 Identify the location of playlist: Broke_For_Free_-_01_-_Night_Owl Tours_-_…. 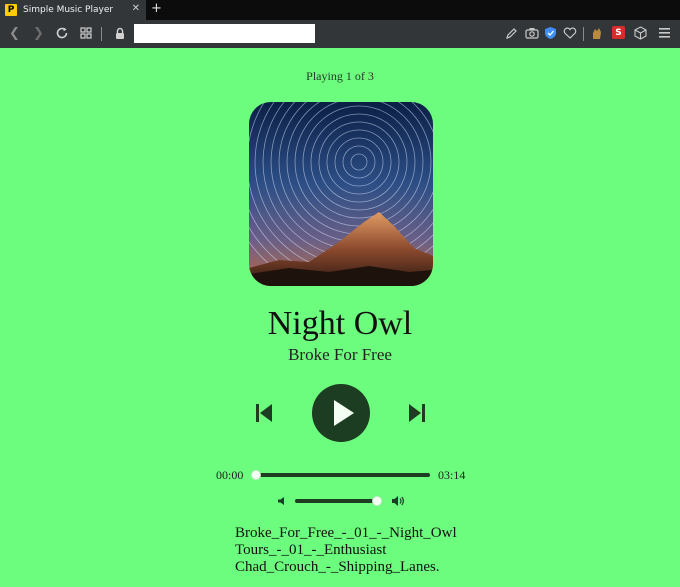
(346, 550).